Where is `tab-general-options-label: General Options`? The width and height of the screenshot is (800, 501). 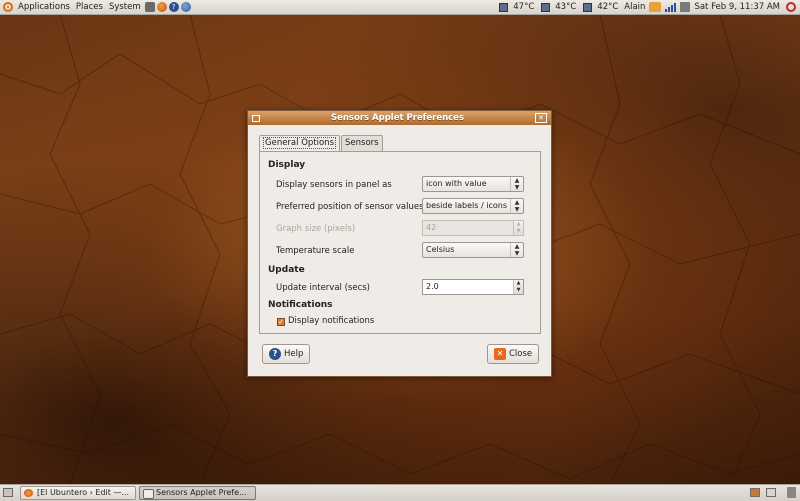 tab-general-options-label: General Options is located at coordinates (299, 143).